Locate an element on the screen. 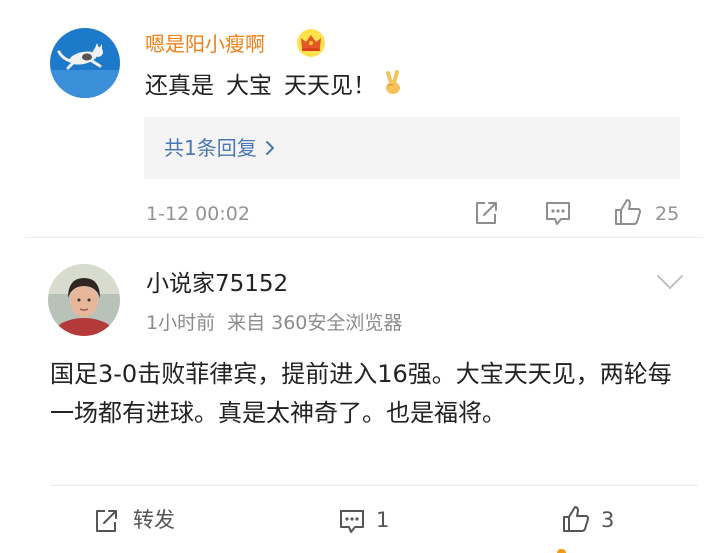 This screenshot has height=553, width=724. reply-link-label: 共1条回复 is located at coordinates (210, 148).